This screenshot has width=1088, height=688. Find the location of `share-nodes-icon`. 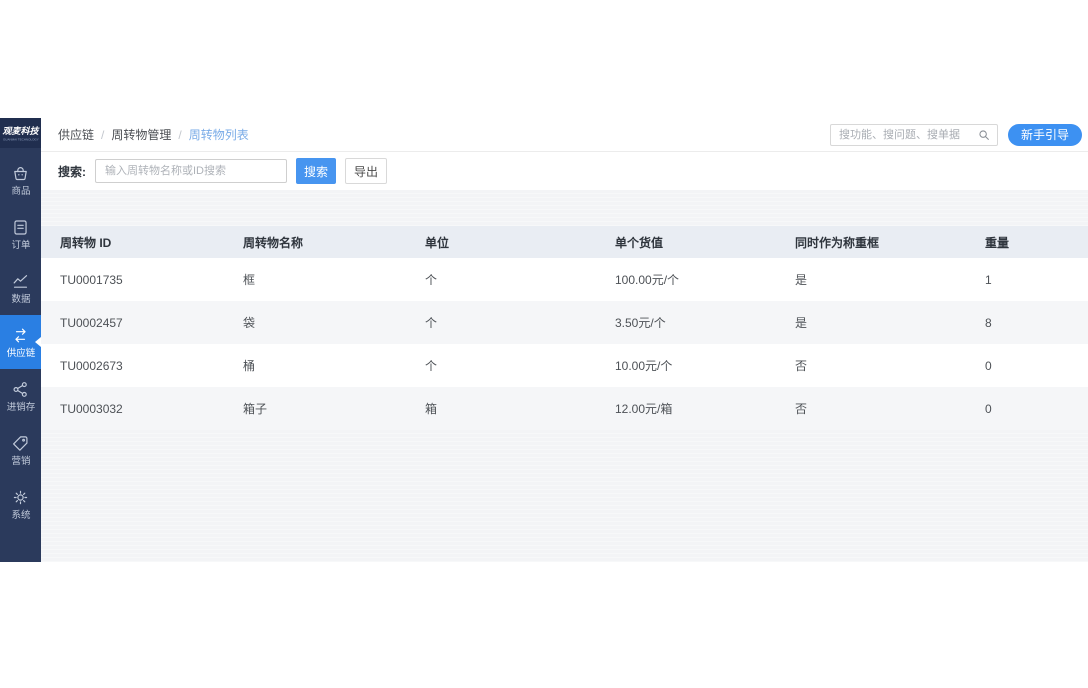

share-nodes-icon is located at coordinates (20, 389).